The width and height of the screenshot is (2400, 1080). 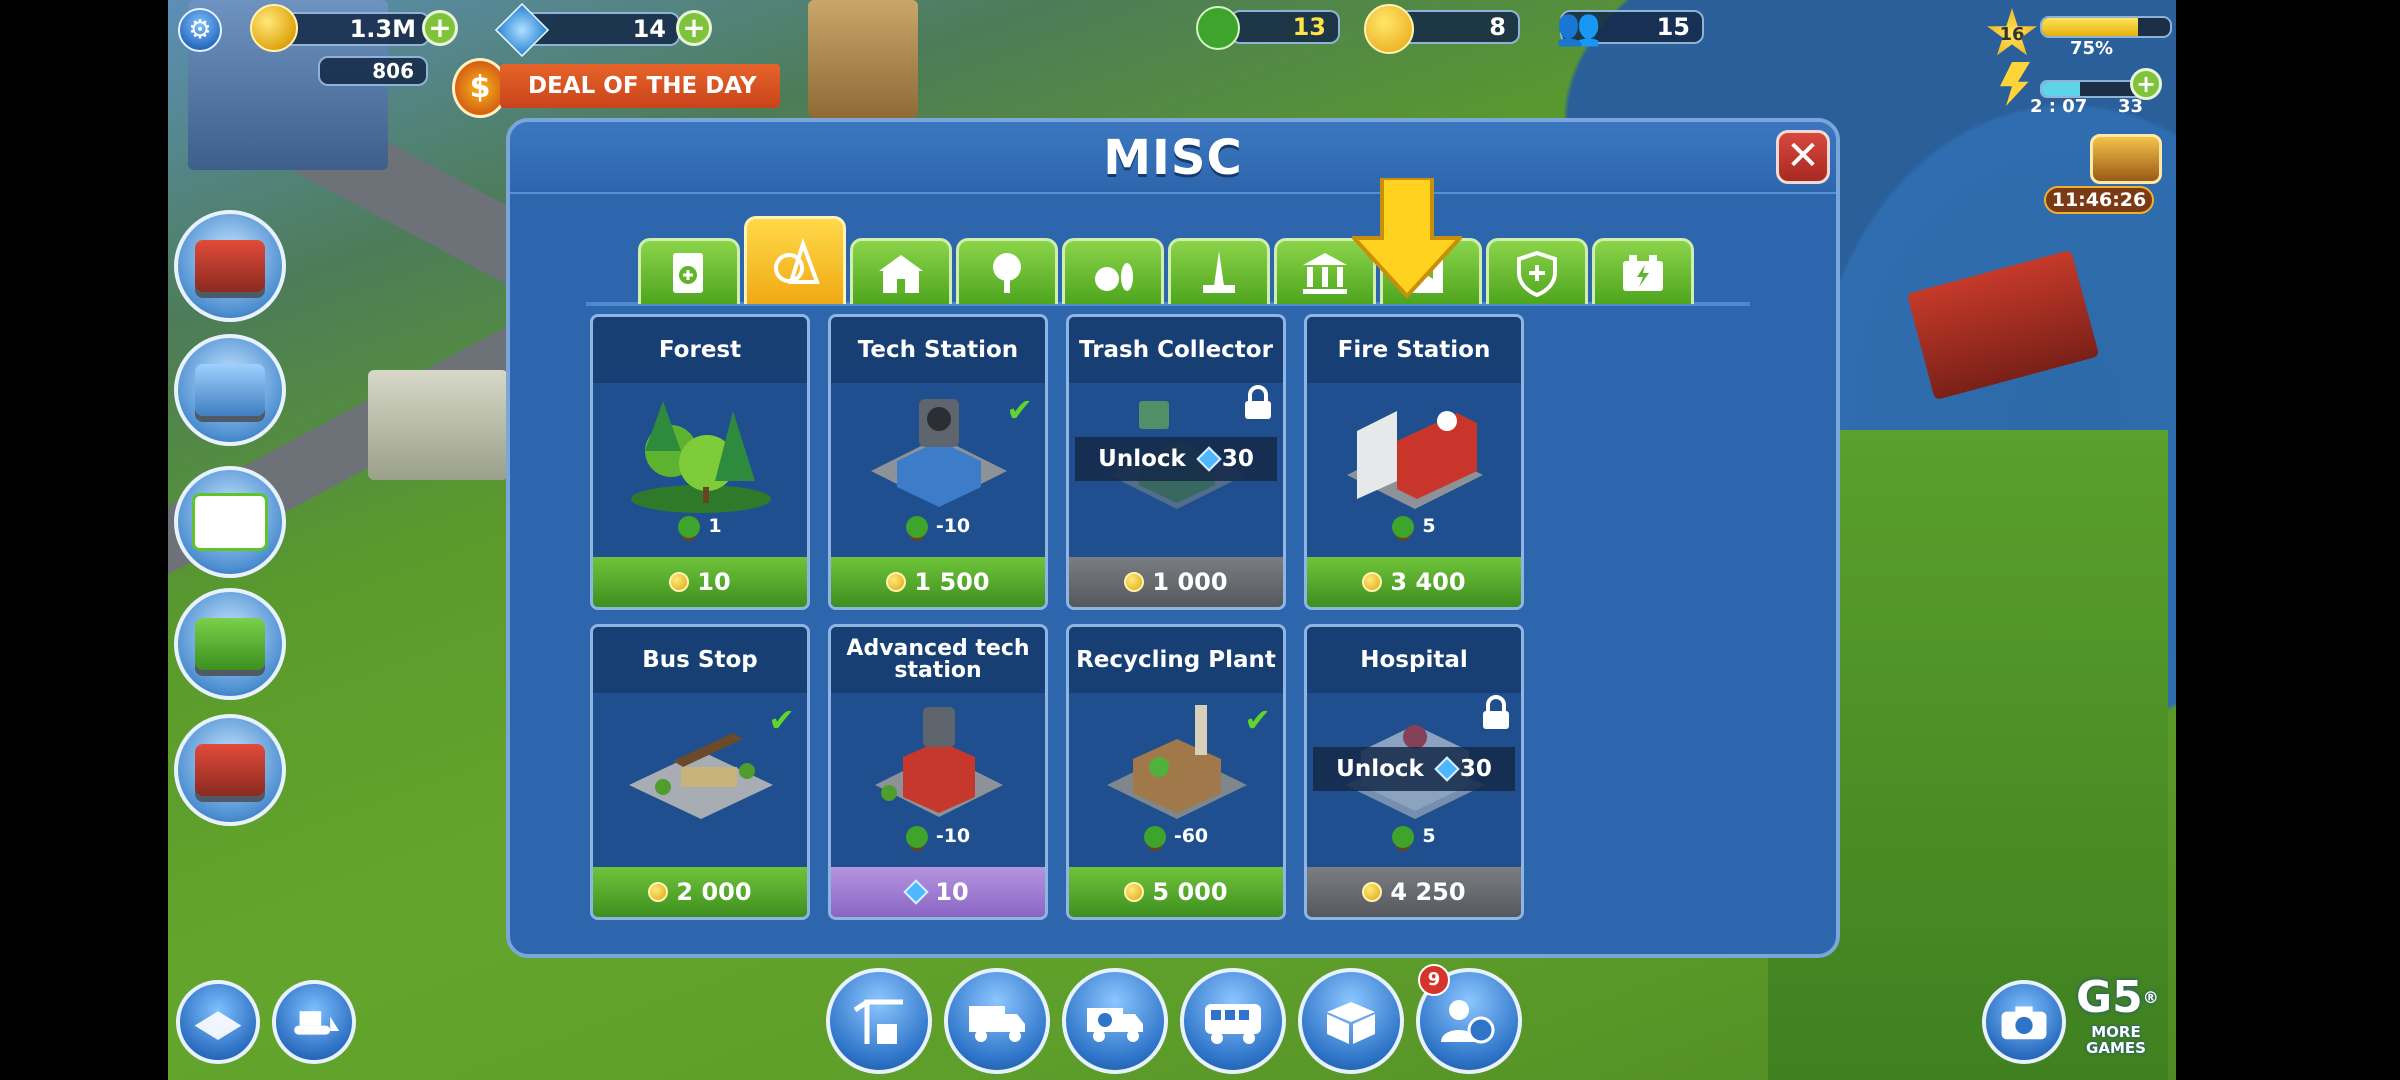 What do you see at coordinates (440, 28) in the screenshot?
I see `add-coins-button: +` at bounding box center [440, 28].